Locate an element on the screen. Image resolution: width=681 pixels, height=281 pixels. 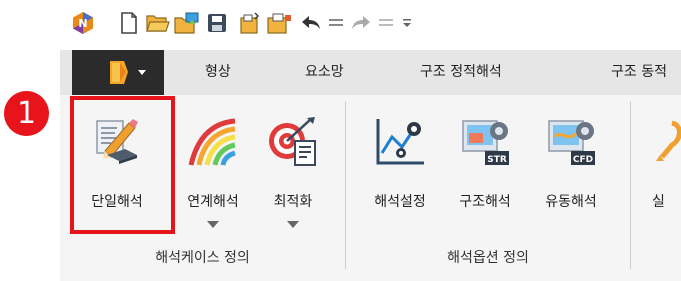
tab-shape: 형상 is located at coordinates (218, 72).